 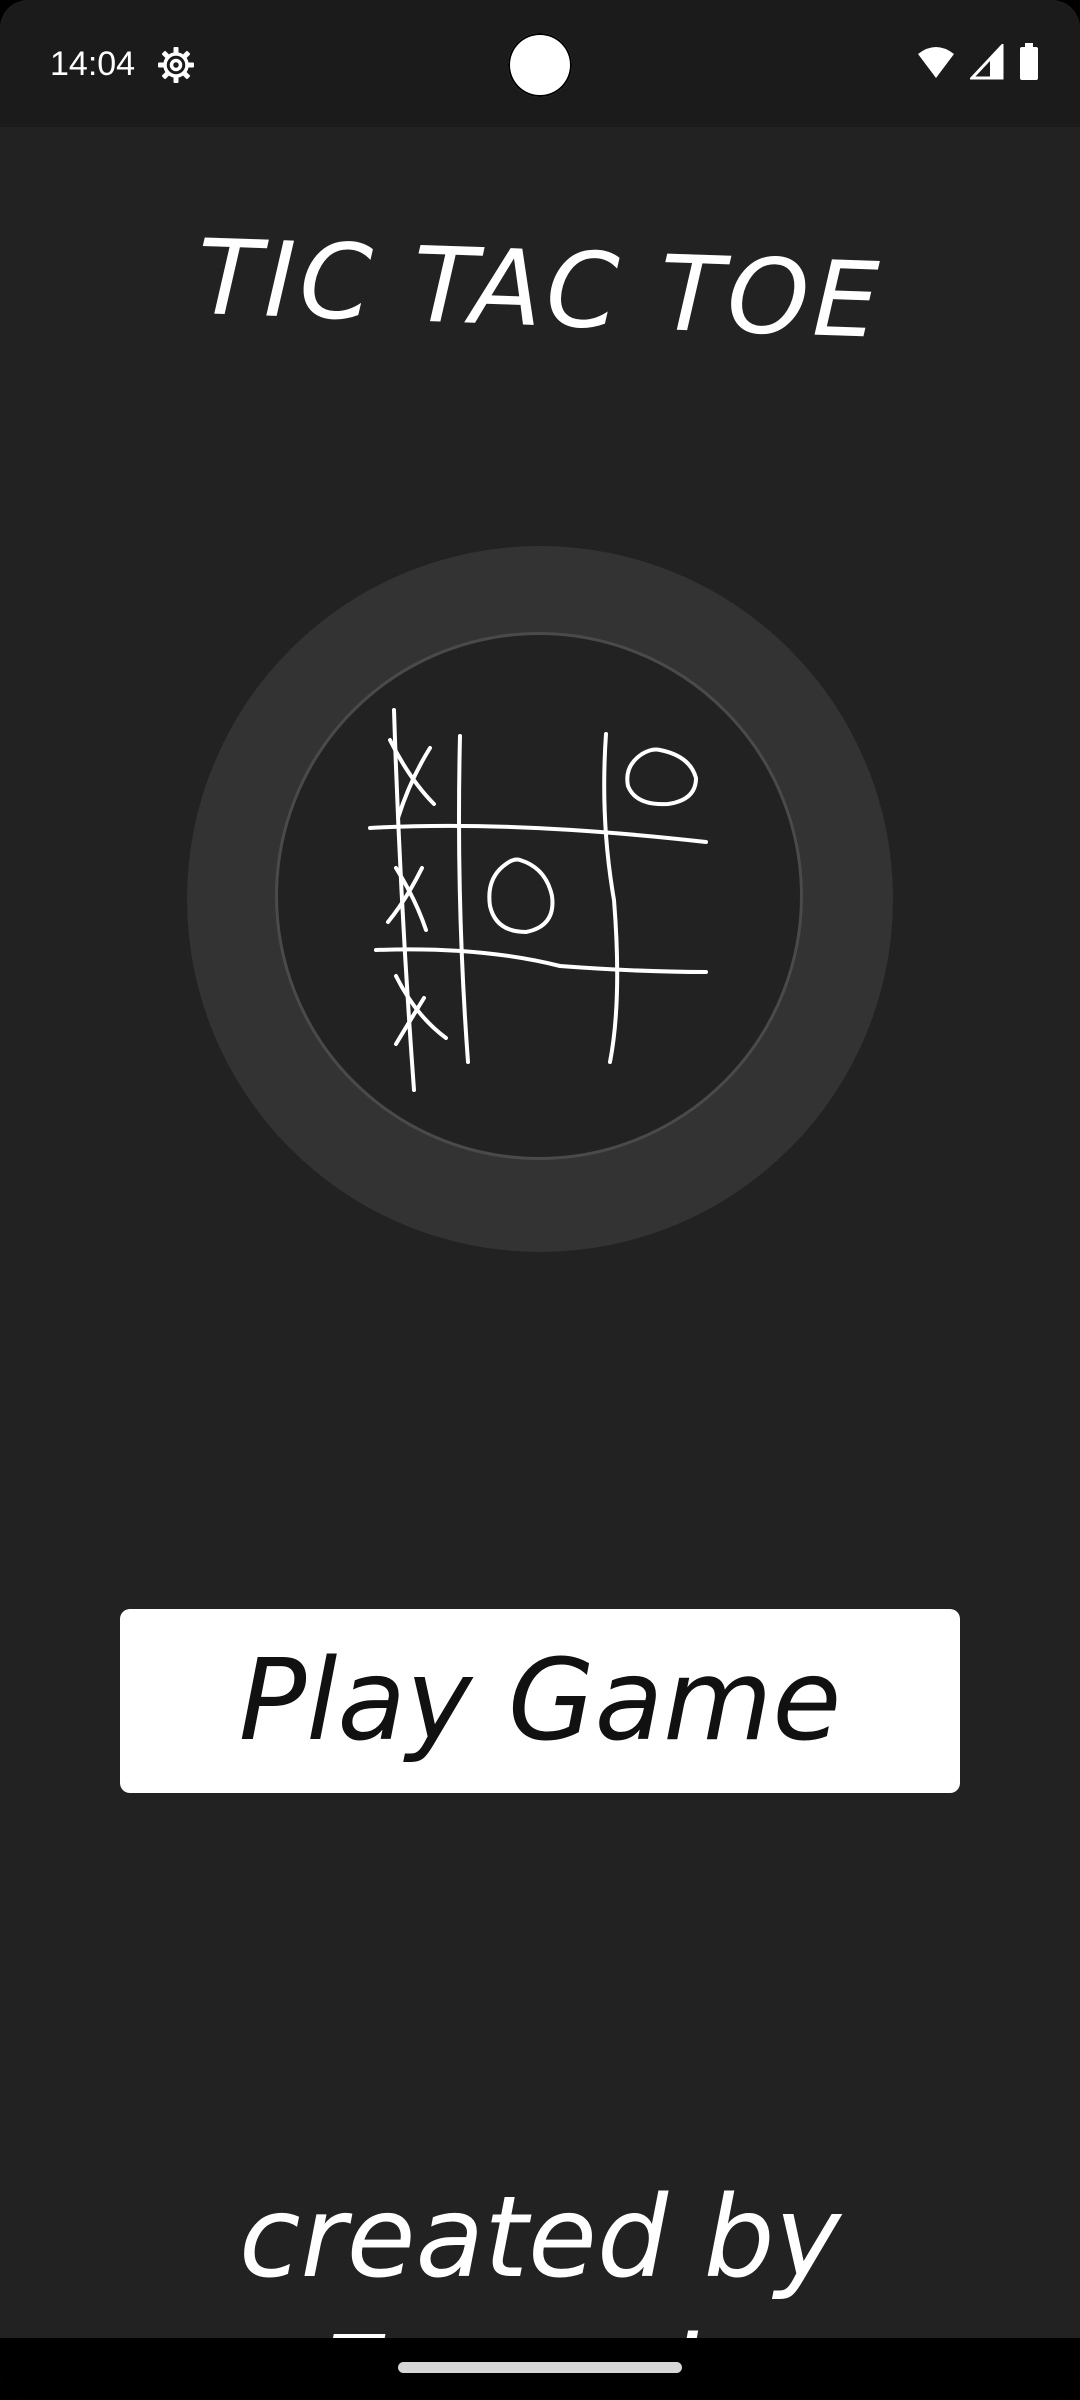 I want to click on home-gesture-handle, so click(x=540, y=2367).